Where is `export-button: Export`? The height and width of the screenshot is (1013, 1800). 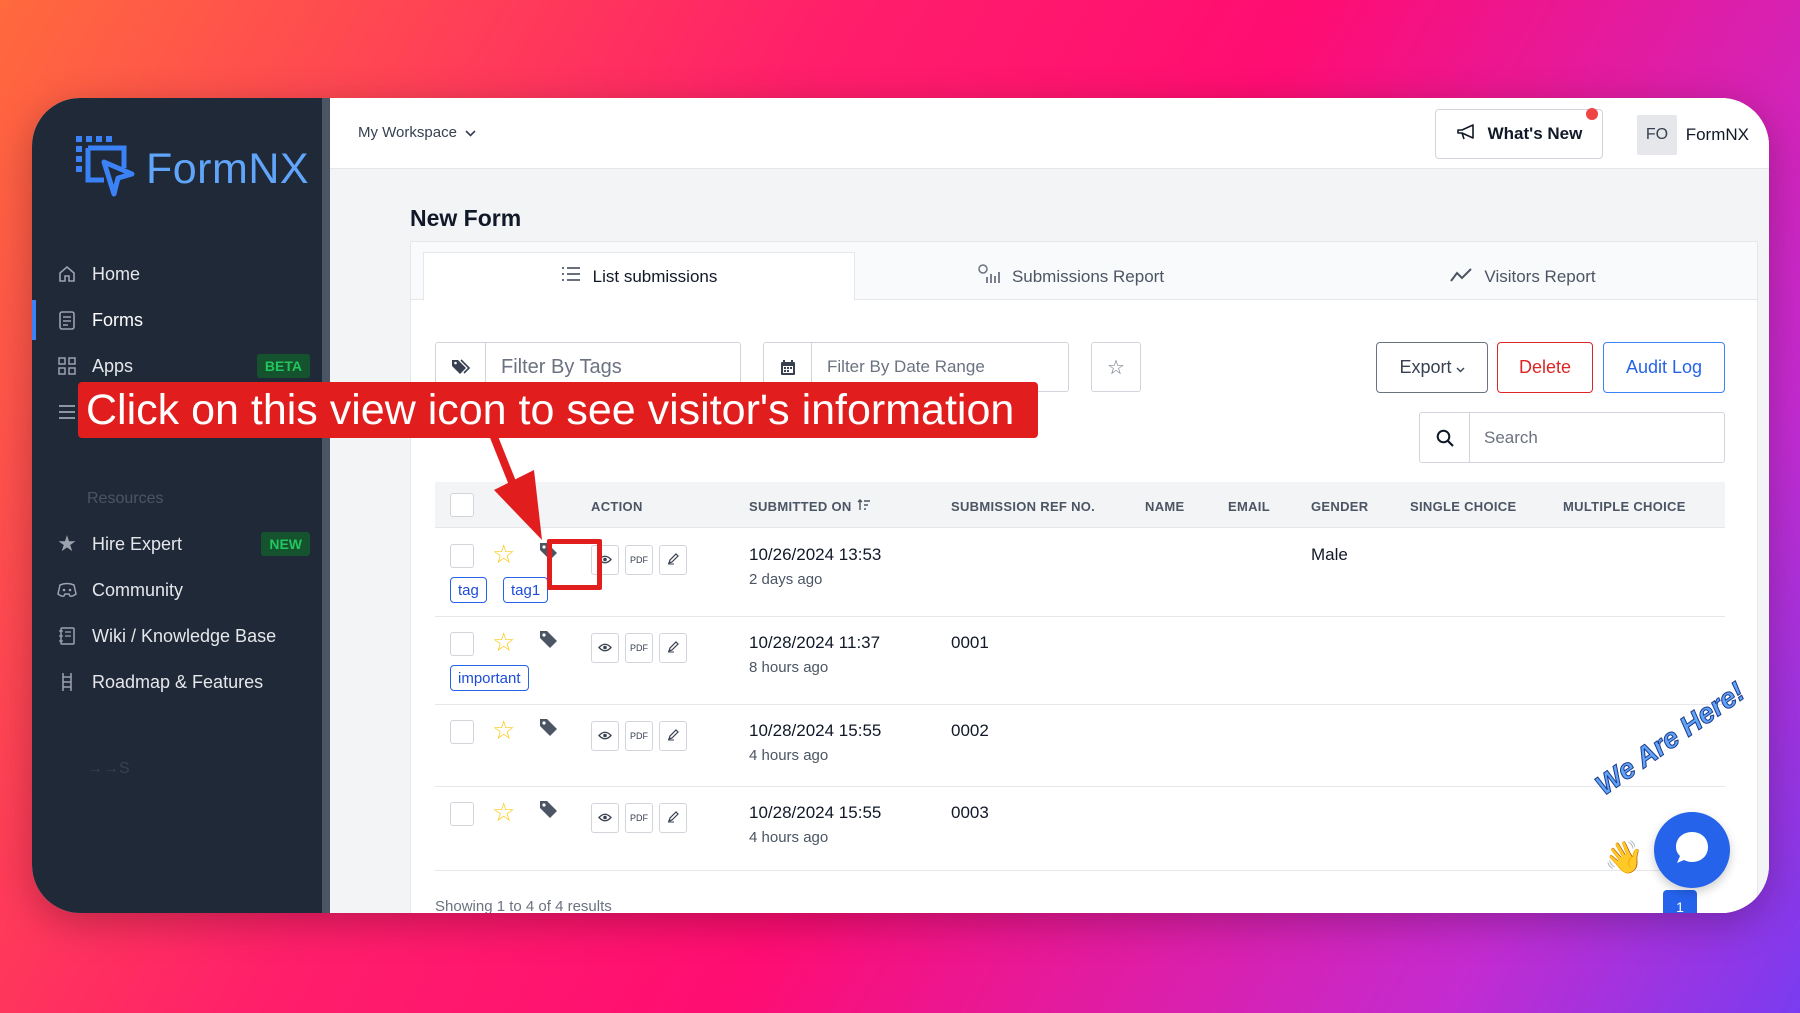
export-button: Export is located at coordinates (1432, 367).